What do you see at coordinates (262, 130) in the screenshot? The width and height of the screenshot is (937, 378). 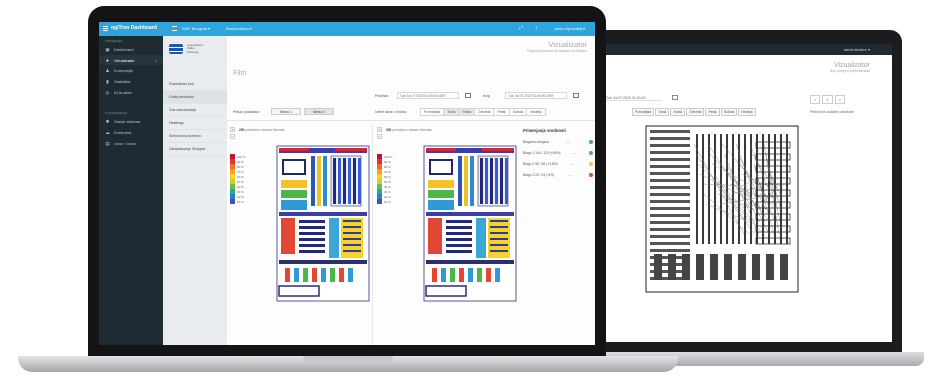 I see `map-info: 200 prehodna u danom intervalu` at bounding box center [262, 130].